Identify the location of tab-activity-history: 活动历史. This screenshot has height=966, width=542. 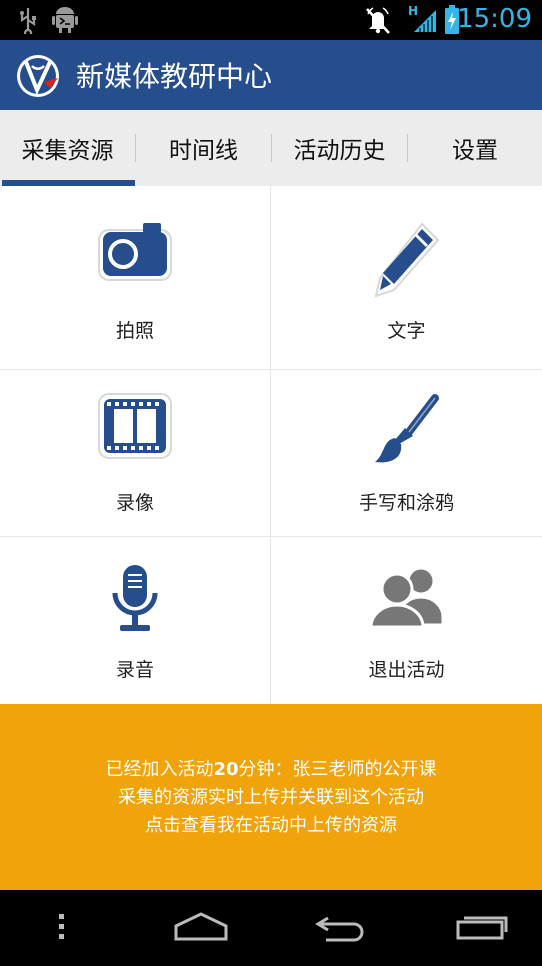
(339, 148).